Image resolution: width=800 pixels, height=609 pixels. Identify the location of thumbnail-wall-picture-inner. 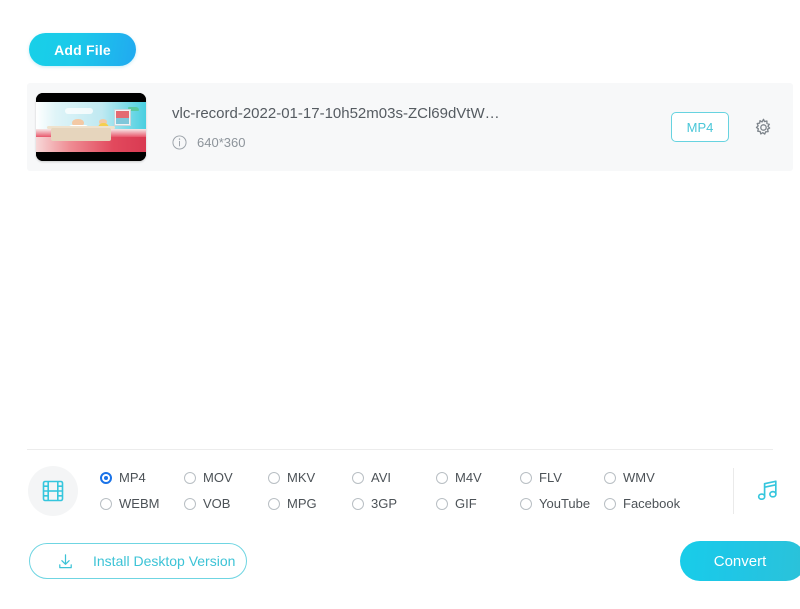
(122, 117).